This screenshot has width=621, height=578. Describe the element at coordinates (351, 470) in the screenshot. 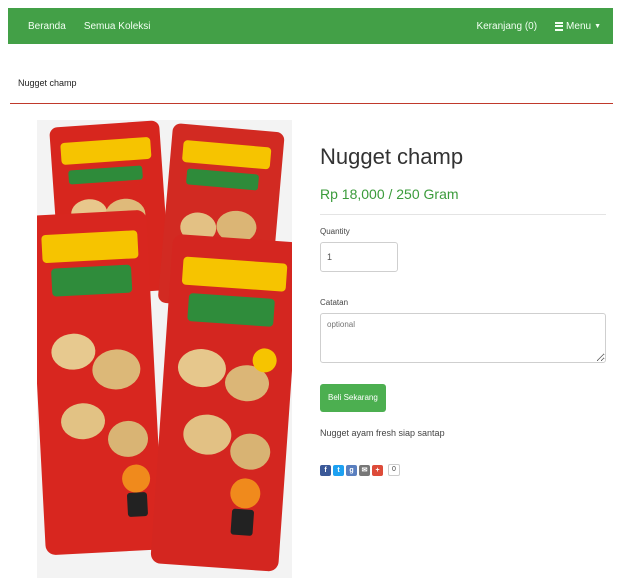

I see `google-icon: g` at that location.